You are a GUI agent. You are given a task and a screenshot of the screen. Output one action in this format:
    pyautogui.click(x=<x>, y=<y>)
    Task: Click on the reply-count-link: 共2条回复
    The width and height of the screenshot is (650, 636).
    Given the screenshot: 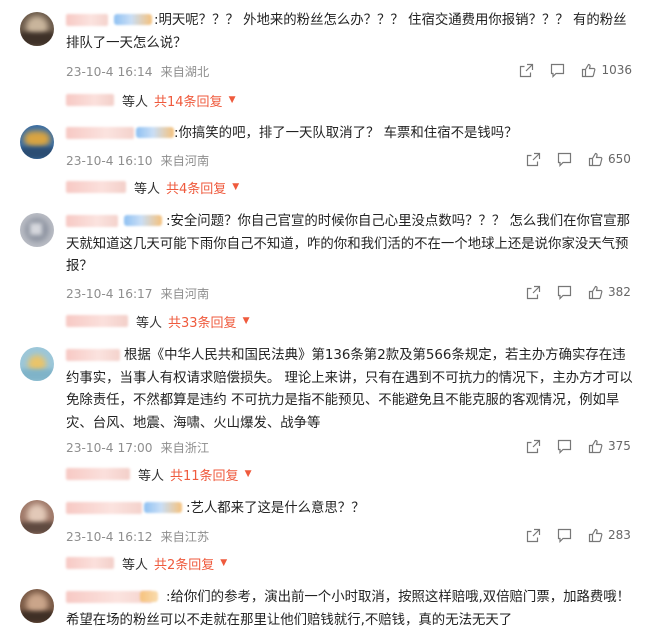 What is the action you would take?
    pyautogui.click(x=184, y=563)
    